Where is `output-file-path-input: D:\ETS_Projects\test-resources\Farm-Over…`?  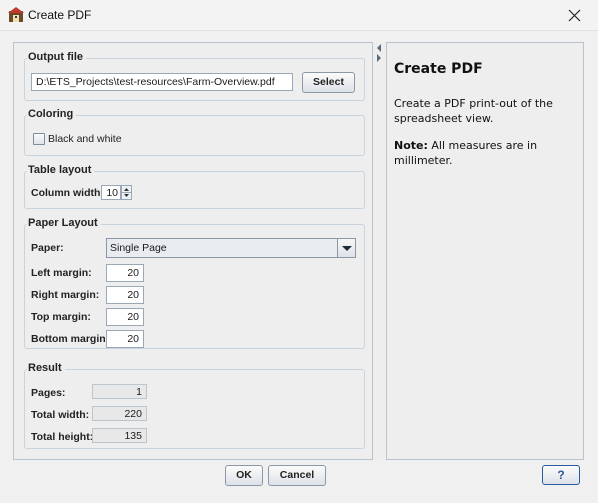 output-file-path-input: D:\ETS_Projects\test-resources\Farm-Over… is located at coordinates (162, 82).